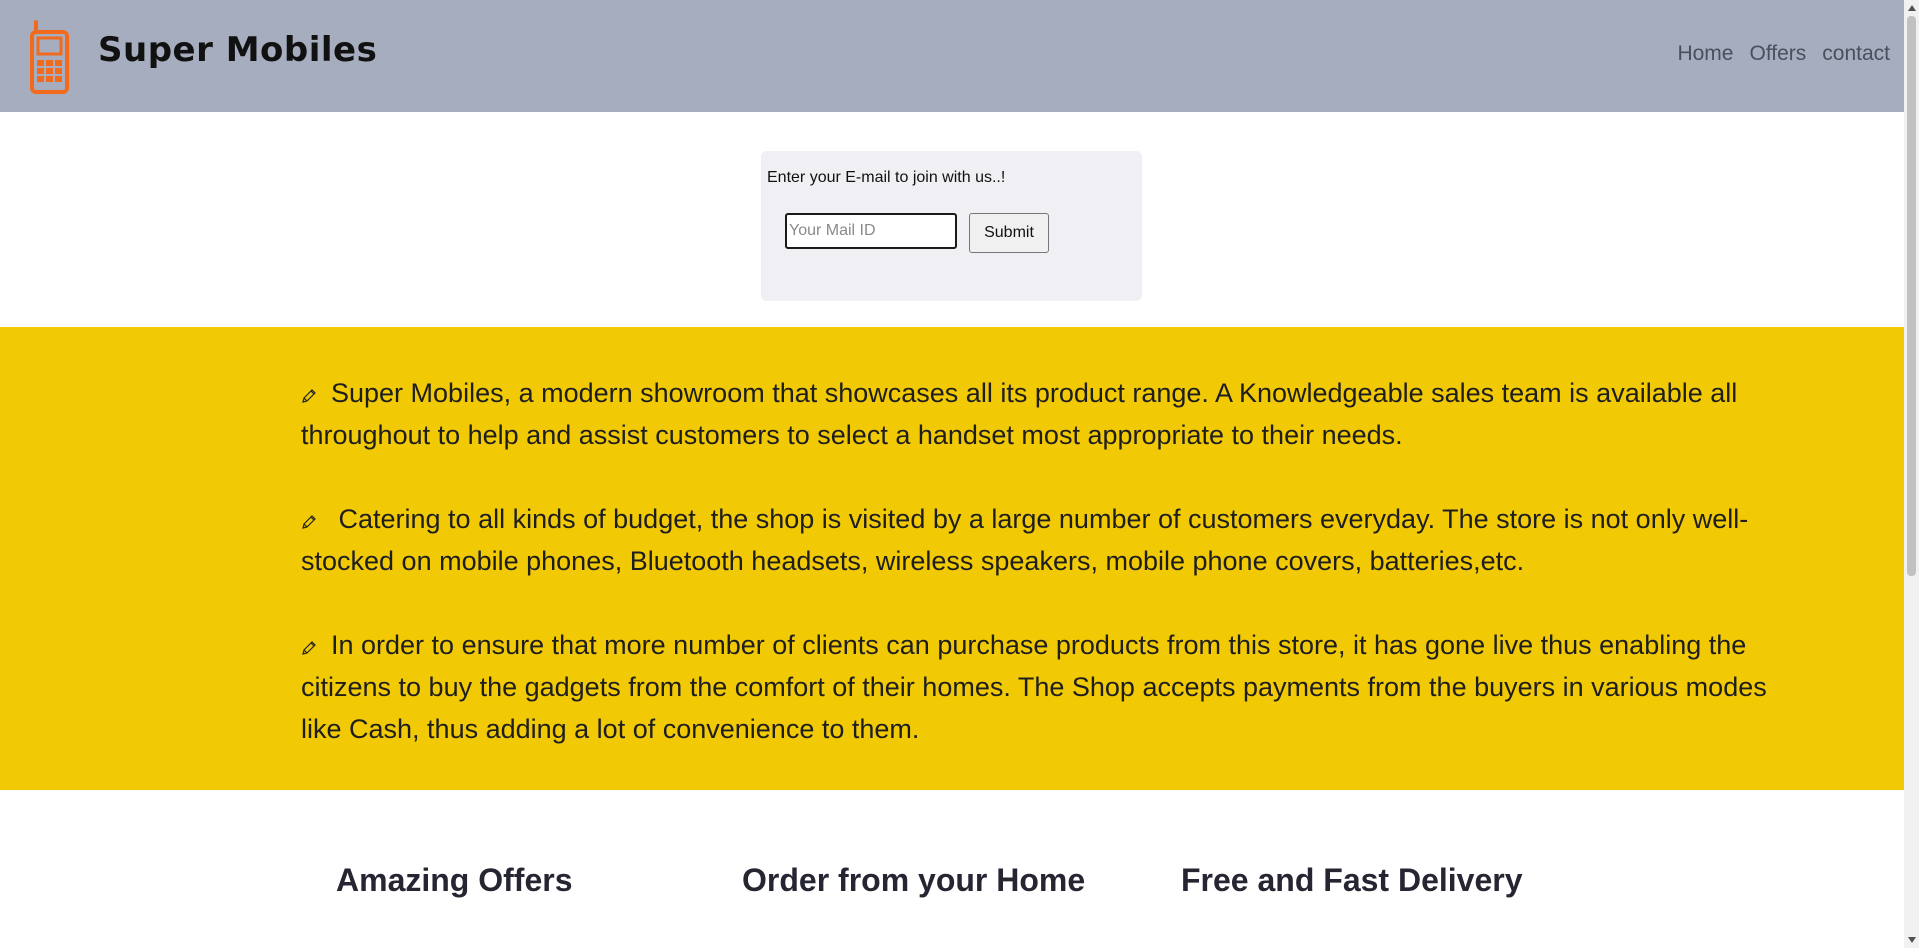  Describe the element at coordinates (952, 56) in the screenshot. I see `site-header: Super Mobiles Home Offers contact` at that location.